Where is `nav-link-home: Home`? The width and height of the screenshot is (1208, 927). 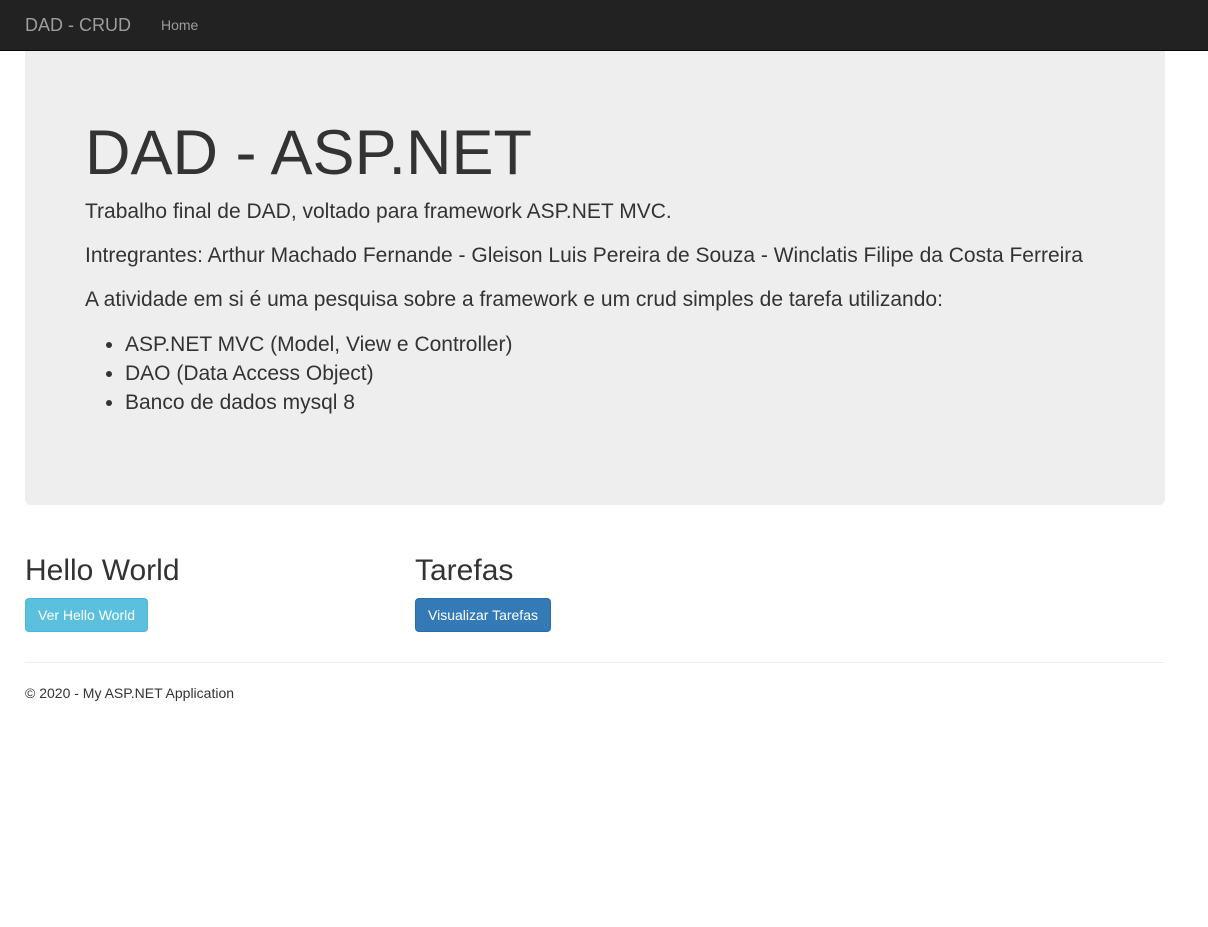
nav-link-home: Home is located at coordinates (179, 25).